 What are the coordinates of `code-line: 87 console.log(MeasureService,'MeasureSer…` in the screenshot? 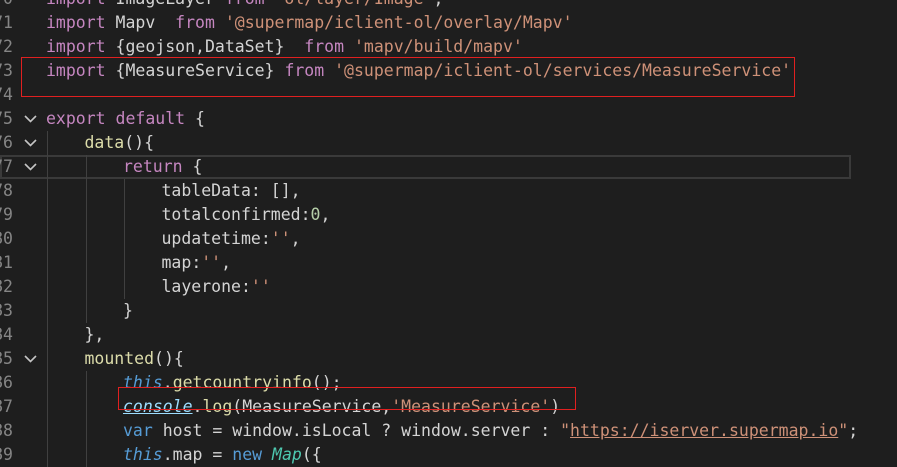 It's located at (448, 407).